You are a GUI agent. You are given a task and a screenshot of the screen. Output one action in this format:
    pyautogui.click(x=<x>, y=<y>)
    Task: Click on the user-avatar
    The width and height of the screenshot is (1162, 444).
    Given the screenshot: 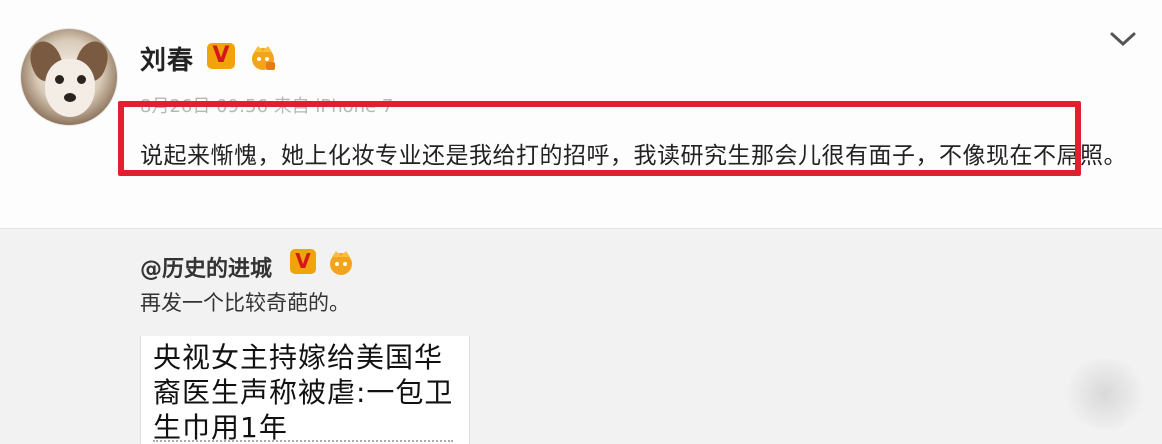 What is the action you would take?
    pyautogui.click(x=69, y=77)
    